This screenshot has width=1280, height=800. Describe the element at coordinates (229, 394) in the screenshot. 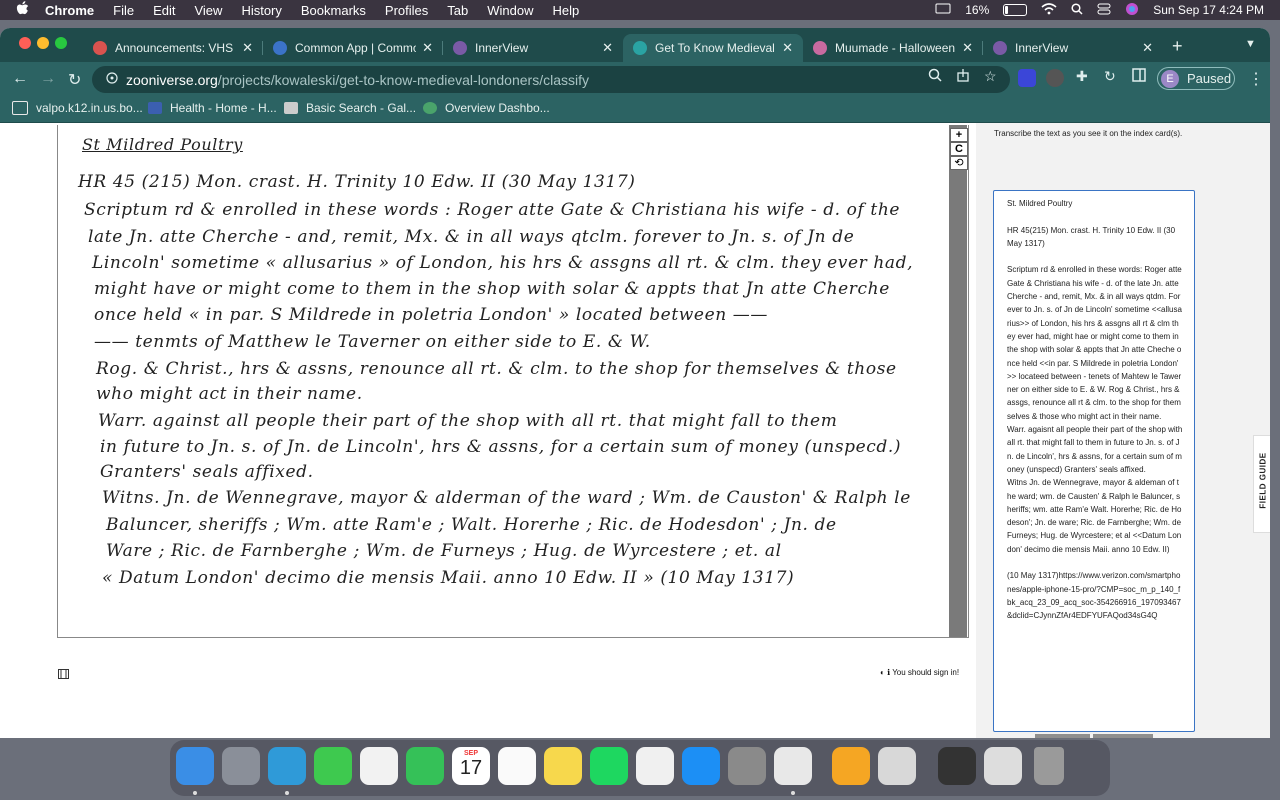

I see `card-line: who might act in their name.` at that location.